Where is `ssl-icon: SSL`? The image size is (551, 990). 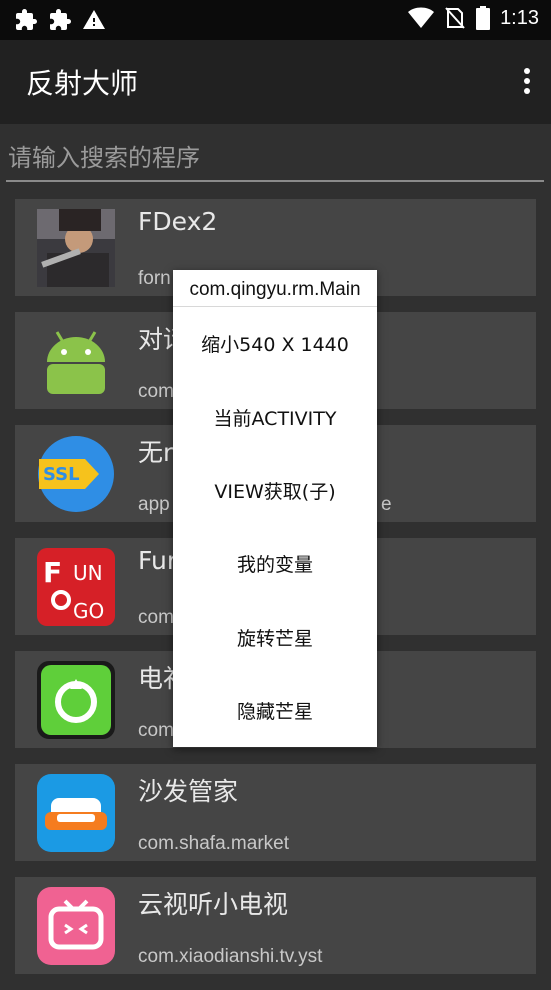
ssl-icon: SSL is located at coordinates (76, 474).